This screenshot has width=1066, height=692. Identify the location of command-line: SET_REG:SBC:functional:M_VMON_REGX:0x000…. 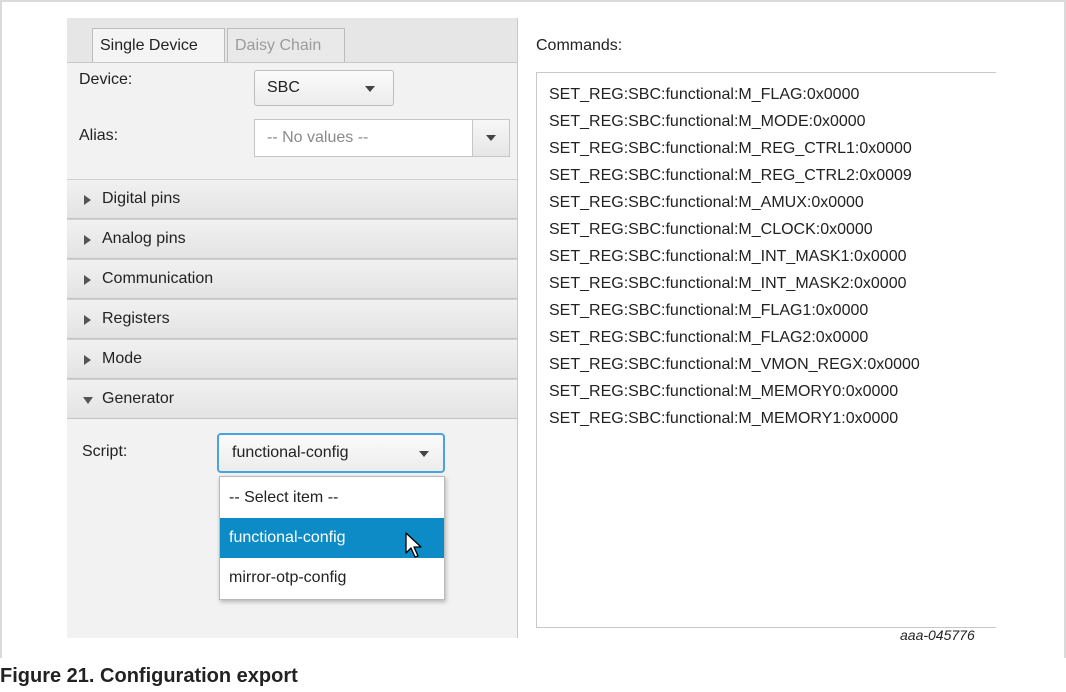
(734, 364).